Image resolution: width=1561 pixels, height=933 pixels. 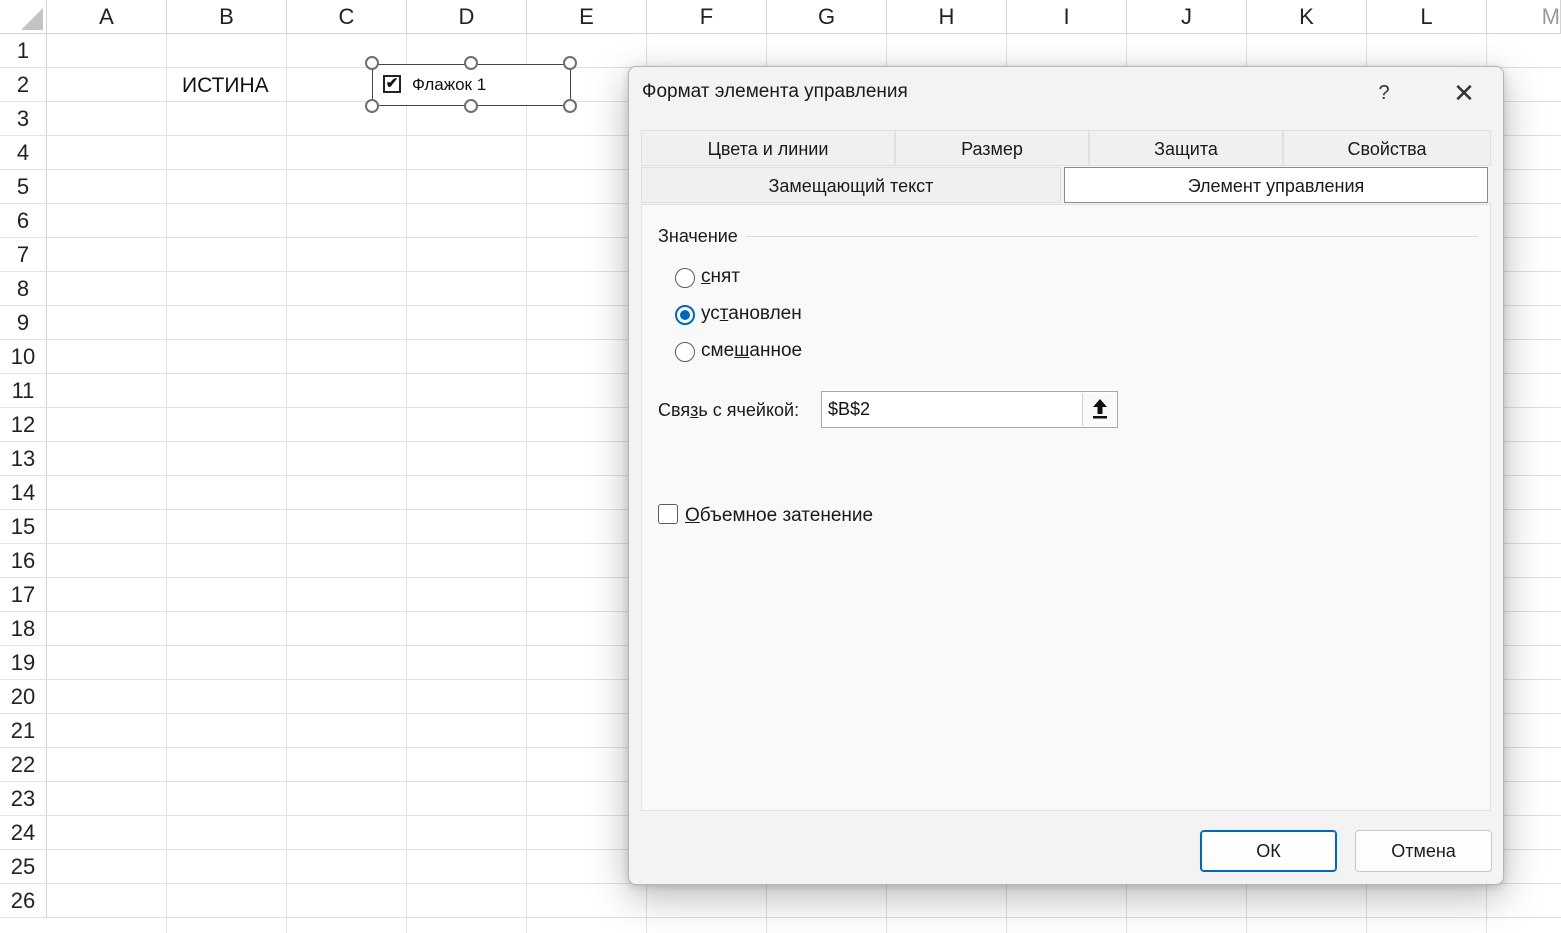 What do you see at coordinates (227, 17) in the screenshot?
I see `column-header-b: B` at bounding box center [227, 17].